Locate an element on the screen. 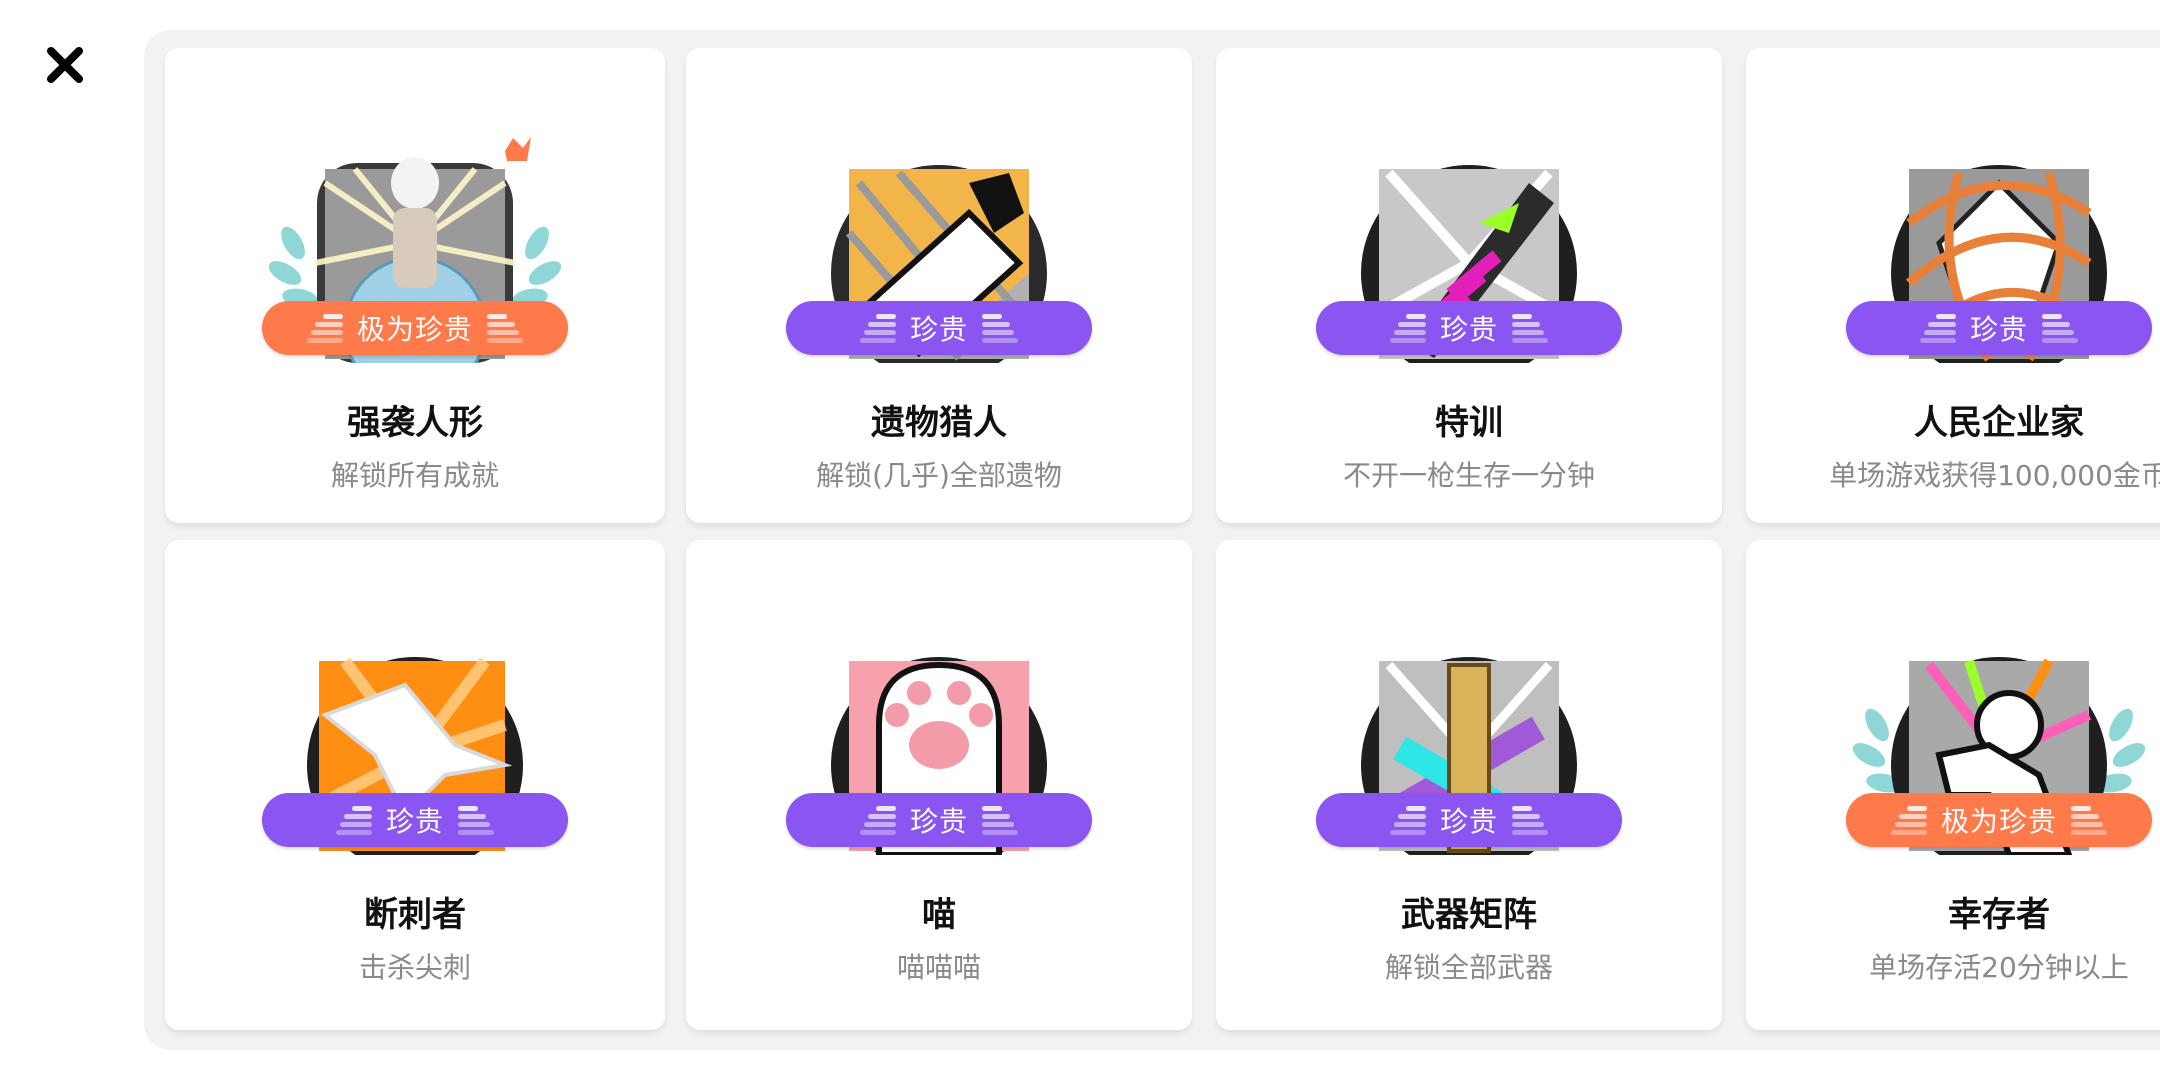 The height and width of the screenshot is (1080, 2160). achievement-desc: 单场游戏获得100,000金币 is located at coordinates (1994, 475).